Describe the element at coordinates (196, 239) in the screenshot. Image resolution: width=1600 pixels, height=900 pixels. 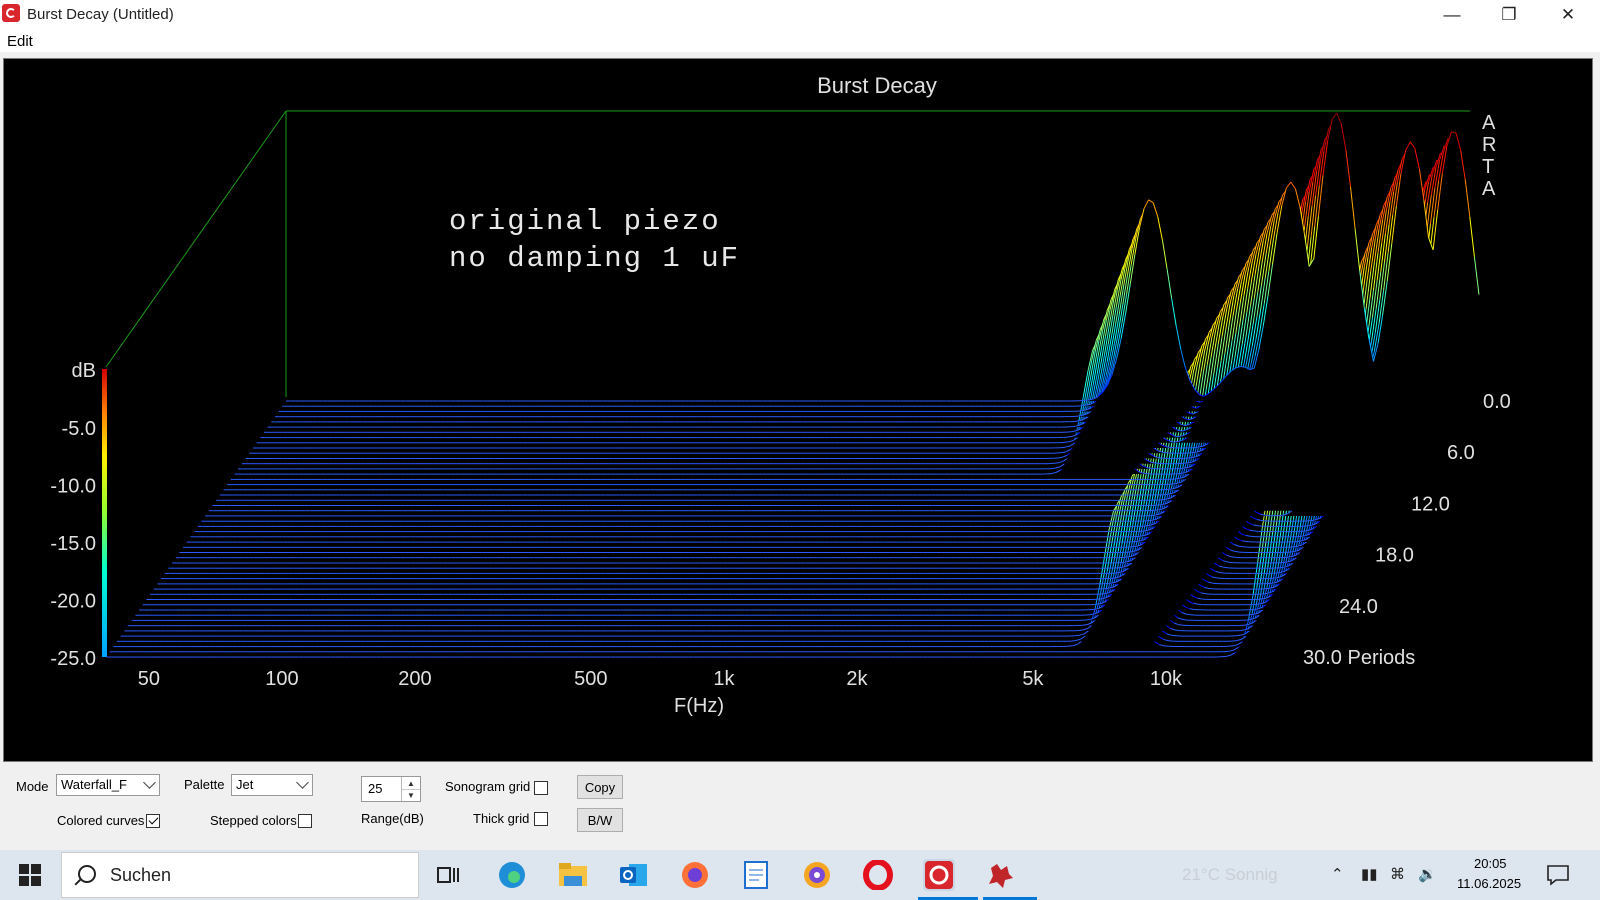
I see `frame-edge-left` at that location.